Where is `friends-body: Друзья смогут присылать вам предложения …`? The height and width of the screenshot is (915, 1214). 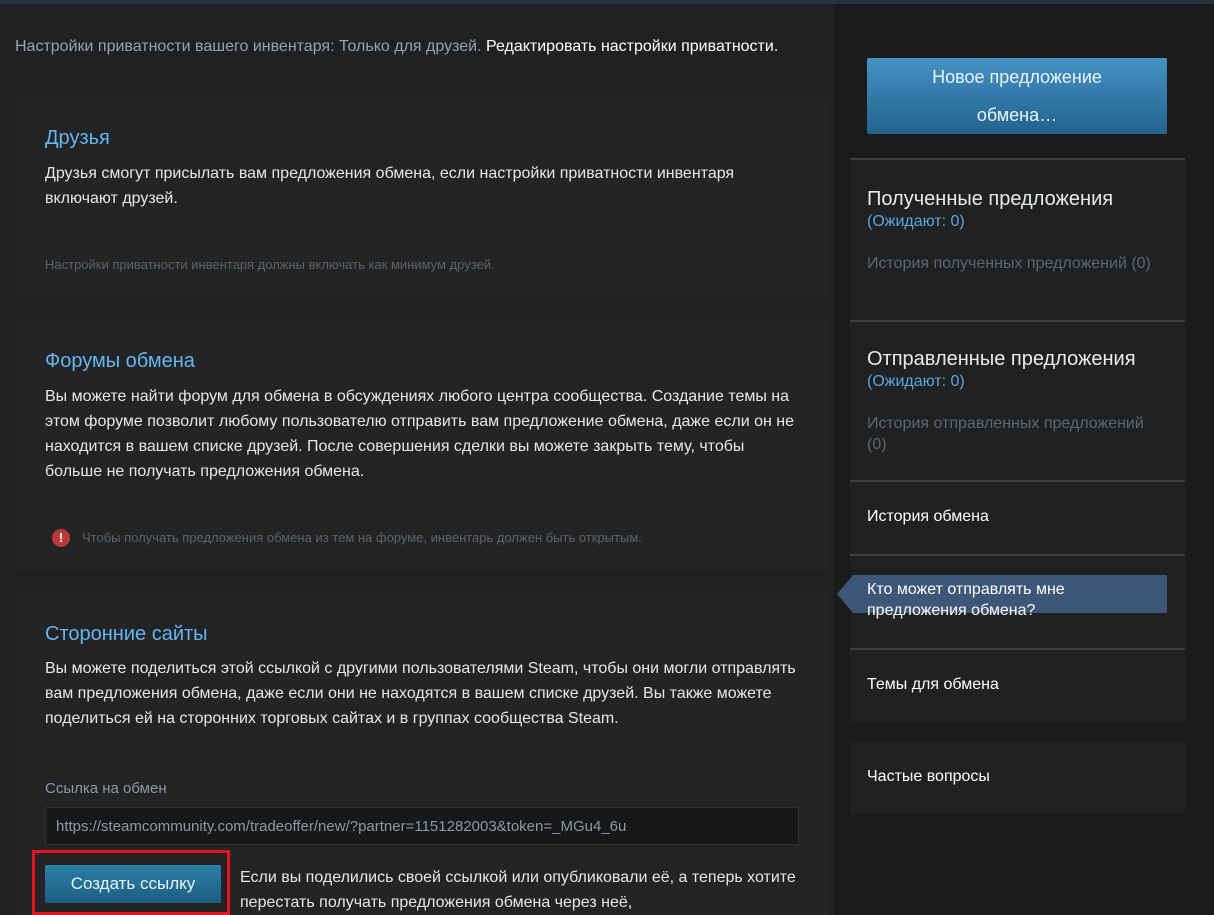
friends-body: Друзья смогут присылать вам предложения … is located at coordinates (390, 186).